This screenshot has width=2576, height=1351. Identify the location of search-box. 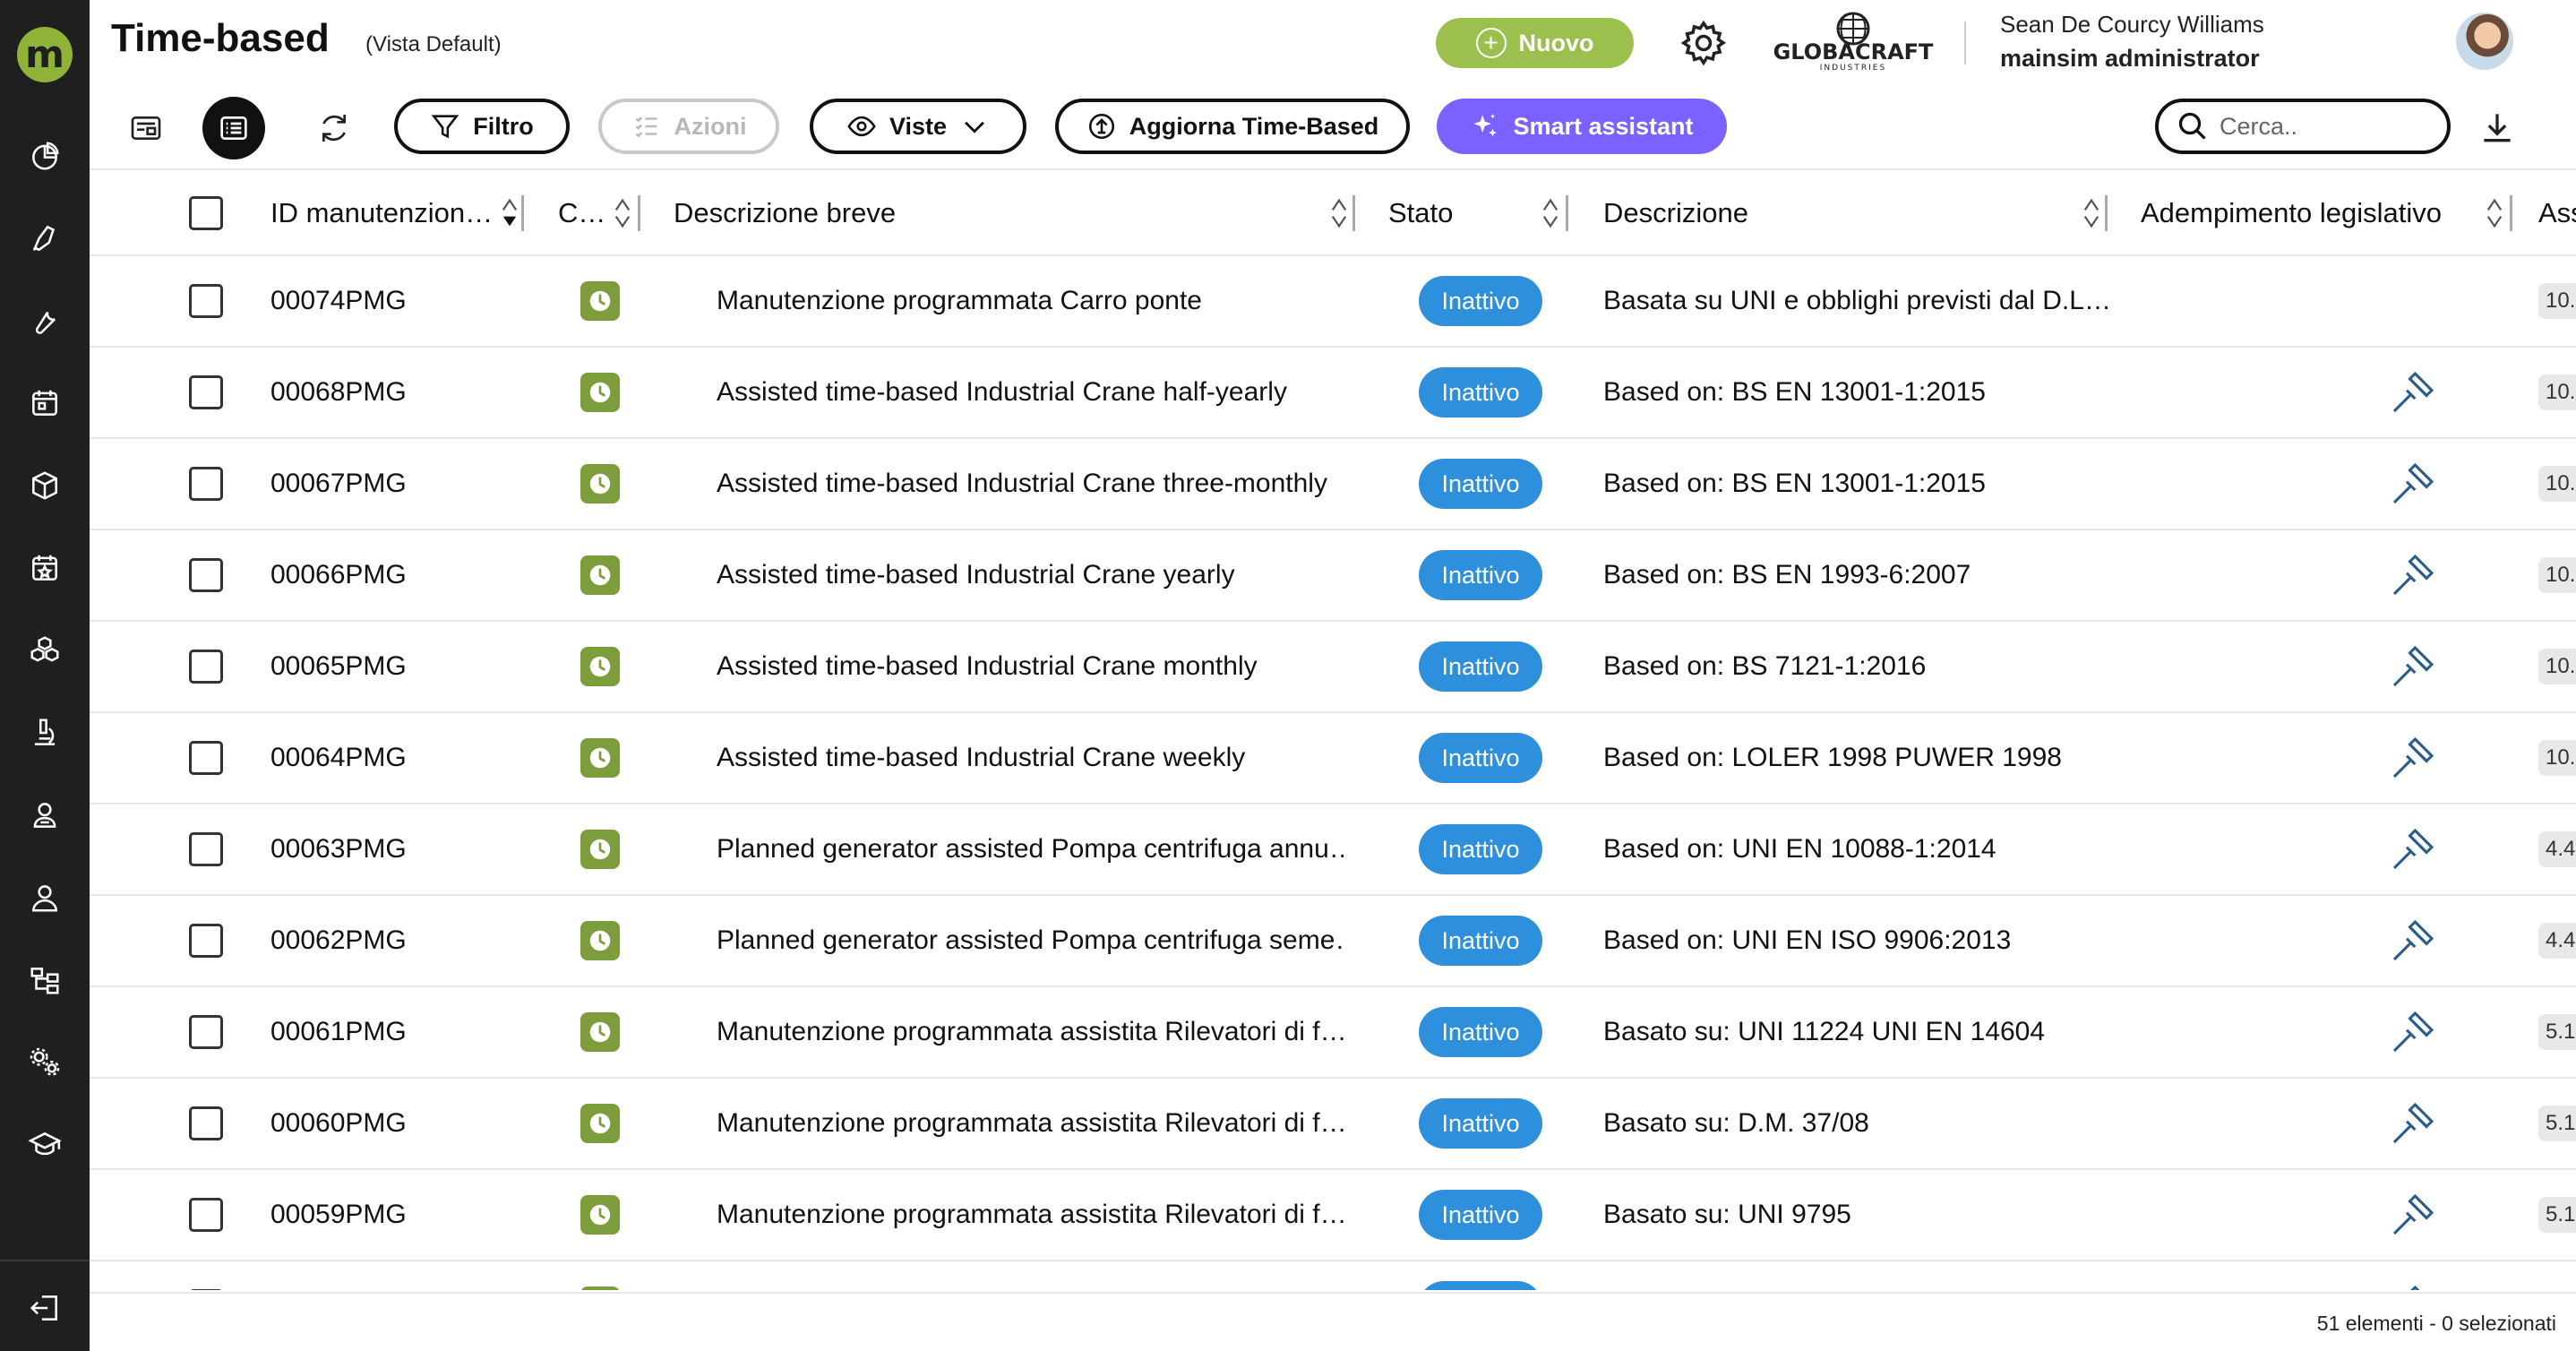
(2303, 126).